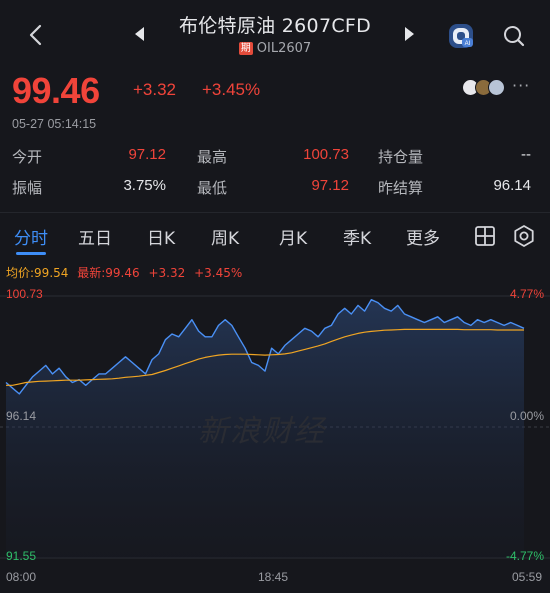  What do you see at coordinates (144, 185) in the screenshot?
I see `amplitude-value: 3.75%` at bounding box center [144, 185].